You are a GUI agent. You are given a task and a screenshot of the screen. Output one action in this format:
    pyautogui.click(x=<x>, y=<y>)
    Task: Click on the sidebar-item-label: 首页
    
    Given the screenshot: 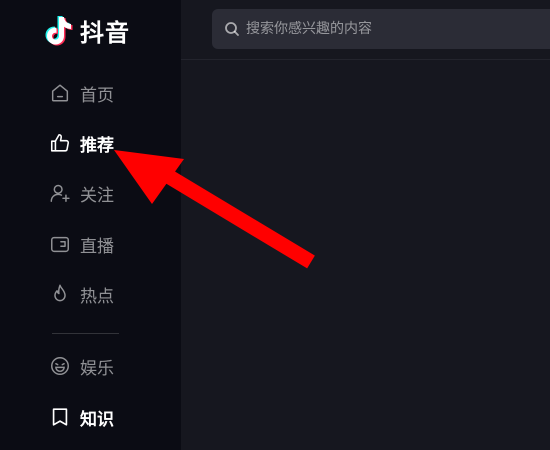 What is the action you would take?
    pyautogui.click(x=97, y=95)
    